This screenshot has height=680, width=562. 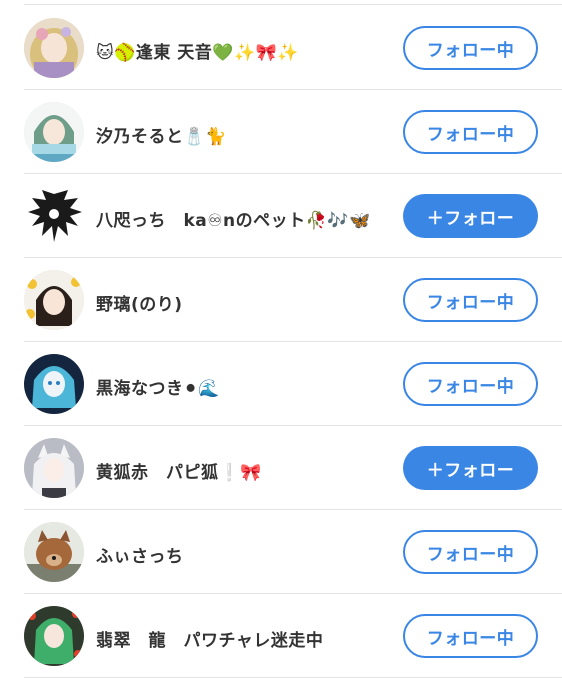 What do you see at coordinates (139, 302) in the screenshot?
I see `user-name: 野璃(のり)` at bounding box center [139, 302].